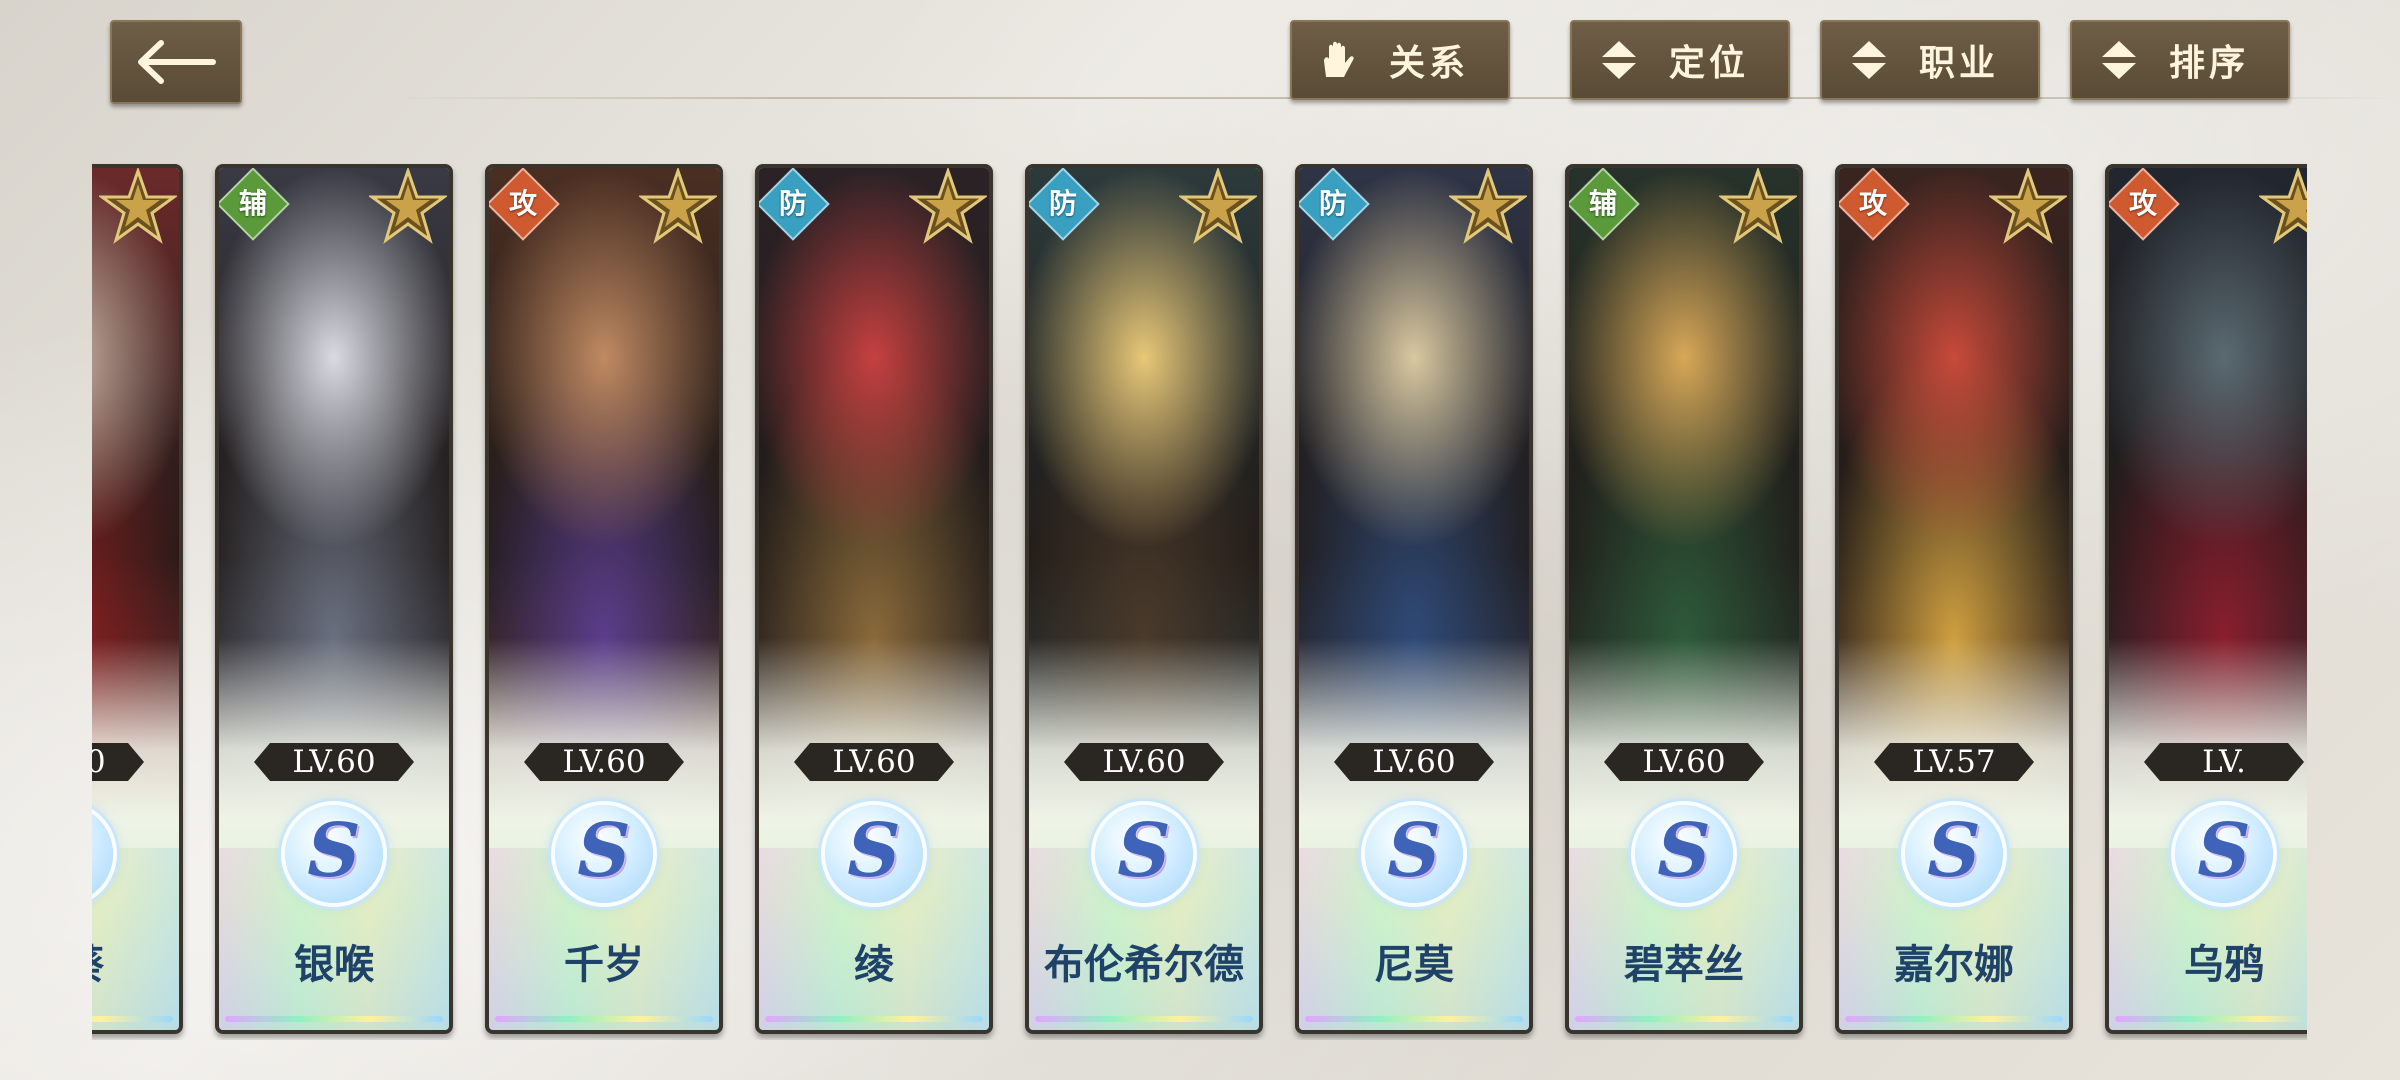 This screenshot has height=1080, width=2400. Describe the element at coordinates (334, 964) in the screenshot. I see `character-name: 银喉` at that location.